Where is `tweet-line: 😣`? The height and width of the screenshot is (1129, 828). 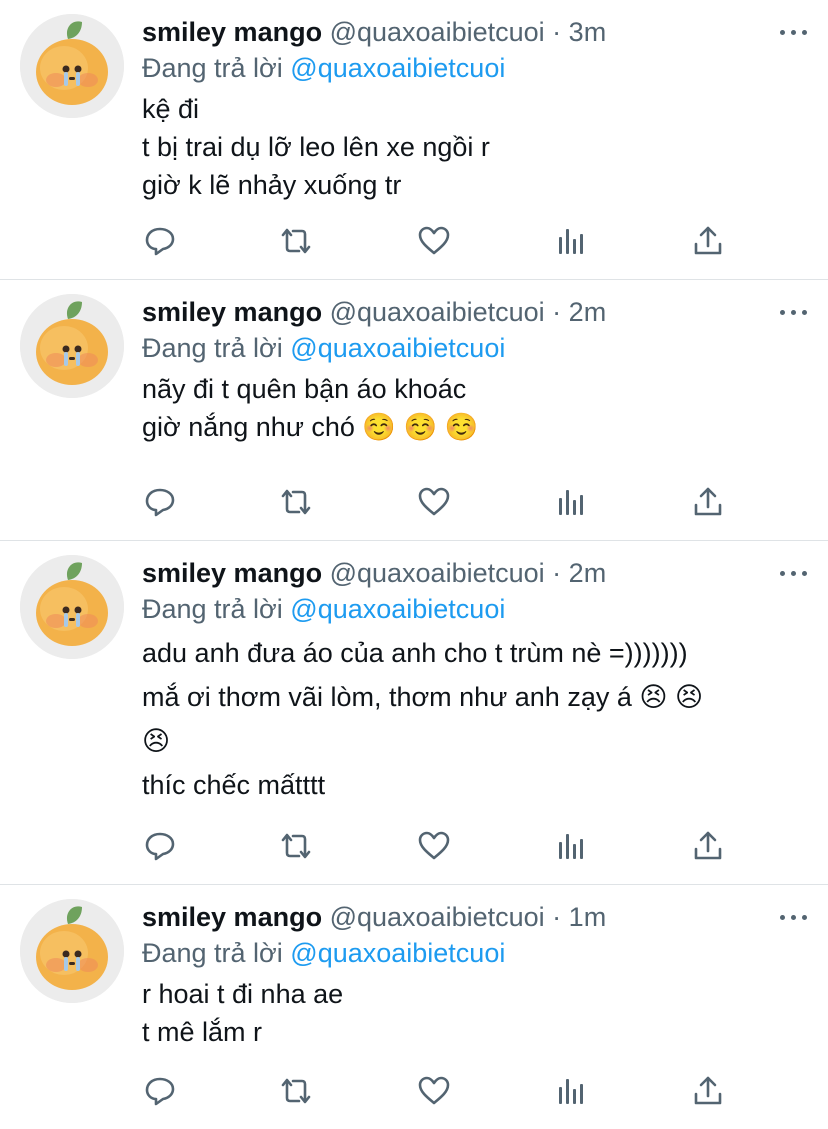 tweet-line: 😣 is located at coordinates (156, 741).